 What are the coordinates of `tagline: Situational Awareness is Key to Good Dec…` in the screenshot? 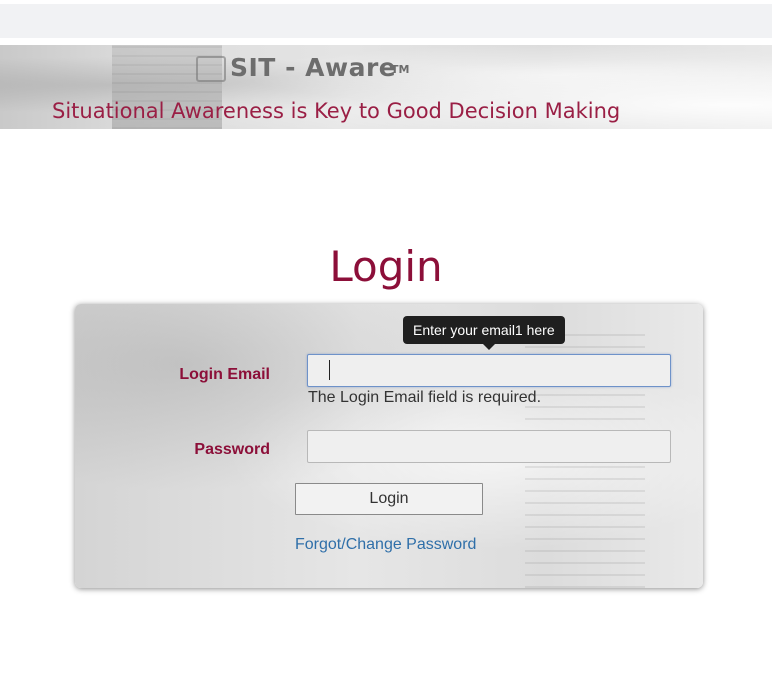 It's located at (336, 111).